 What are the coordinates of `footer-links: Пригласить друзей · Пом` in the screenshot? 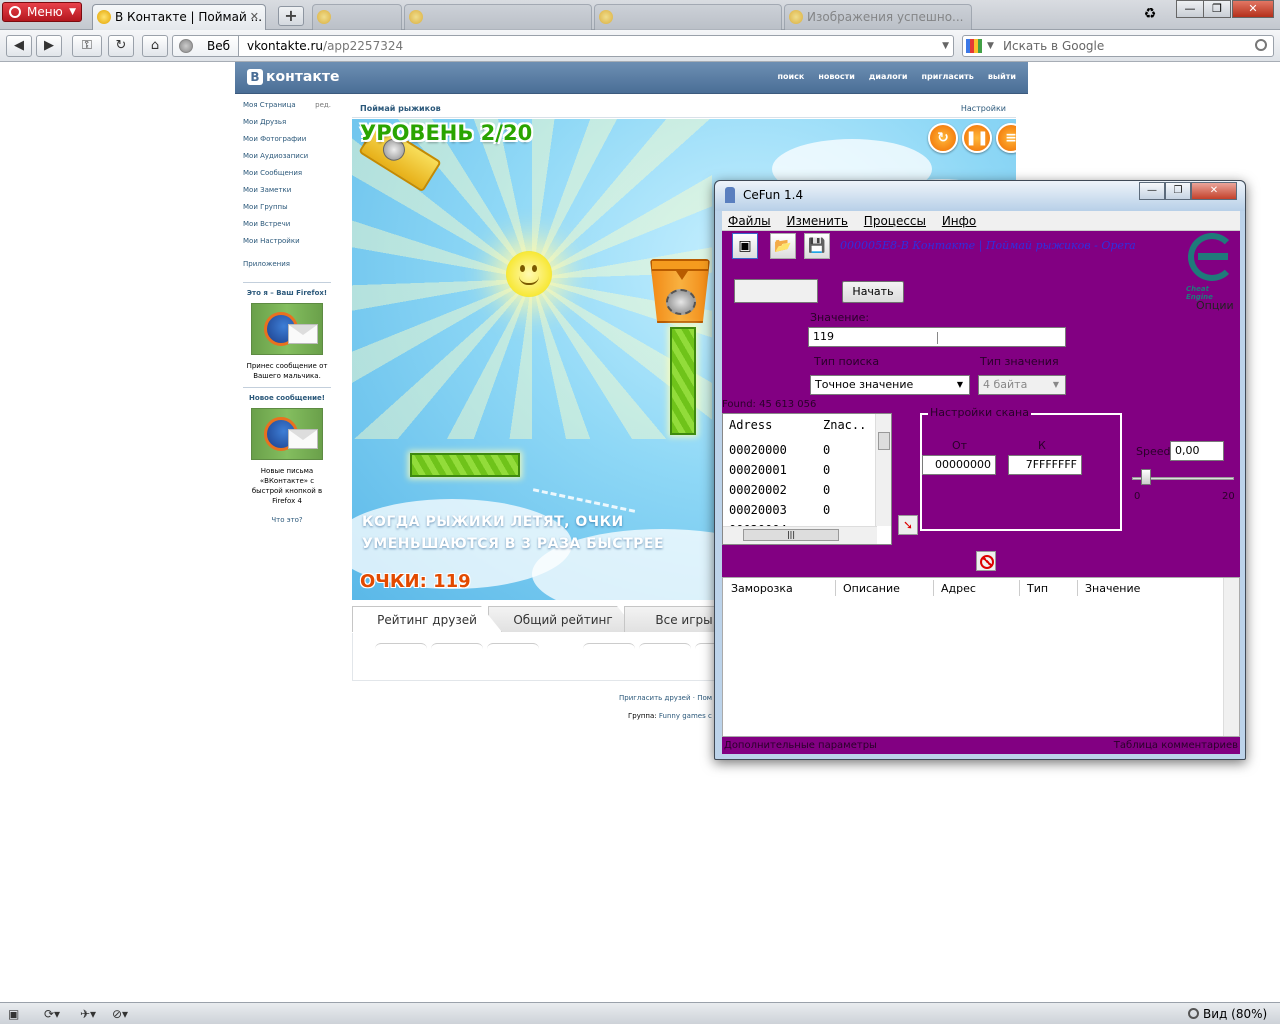 It's located at (665, 698).